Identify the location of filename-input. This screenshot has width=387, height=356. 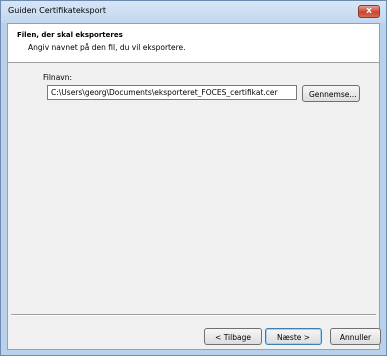
(172, 92).